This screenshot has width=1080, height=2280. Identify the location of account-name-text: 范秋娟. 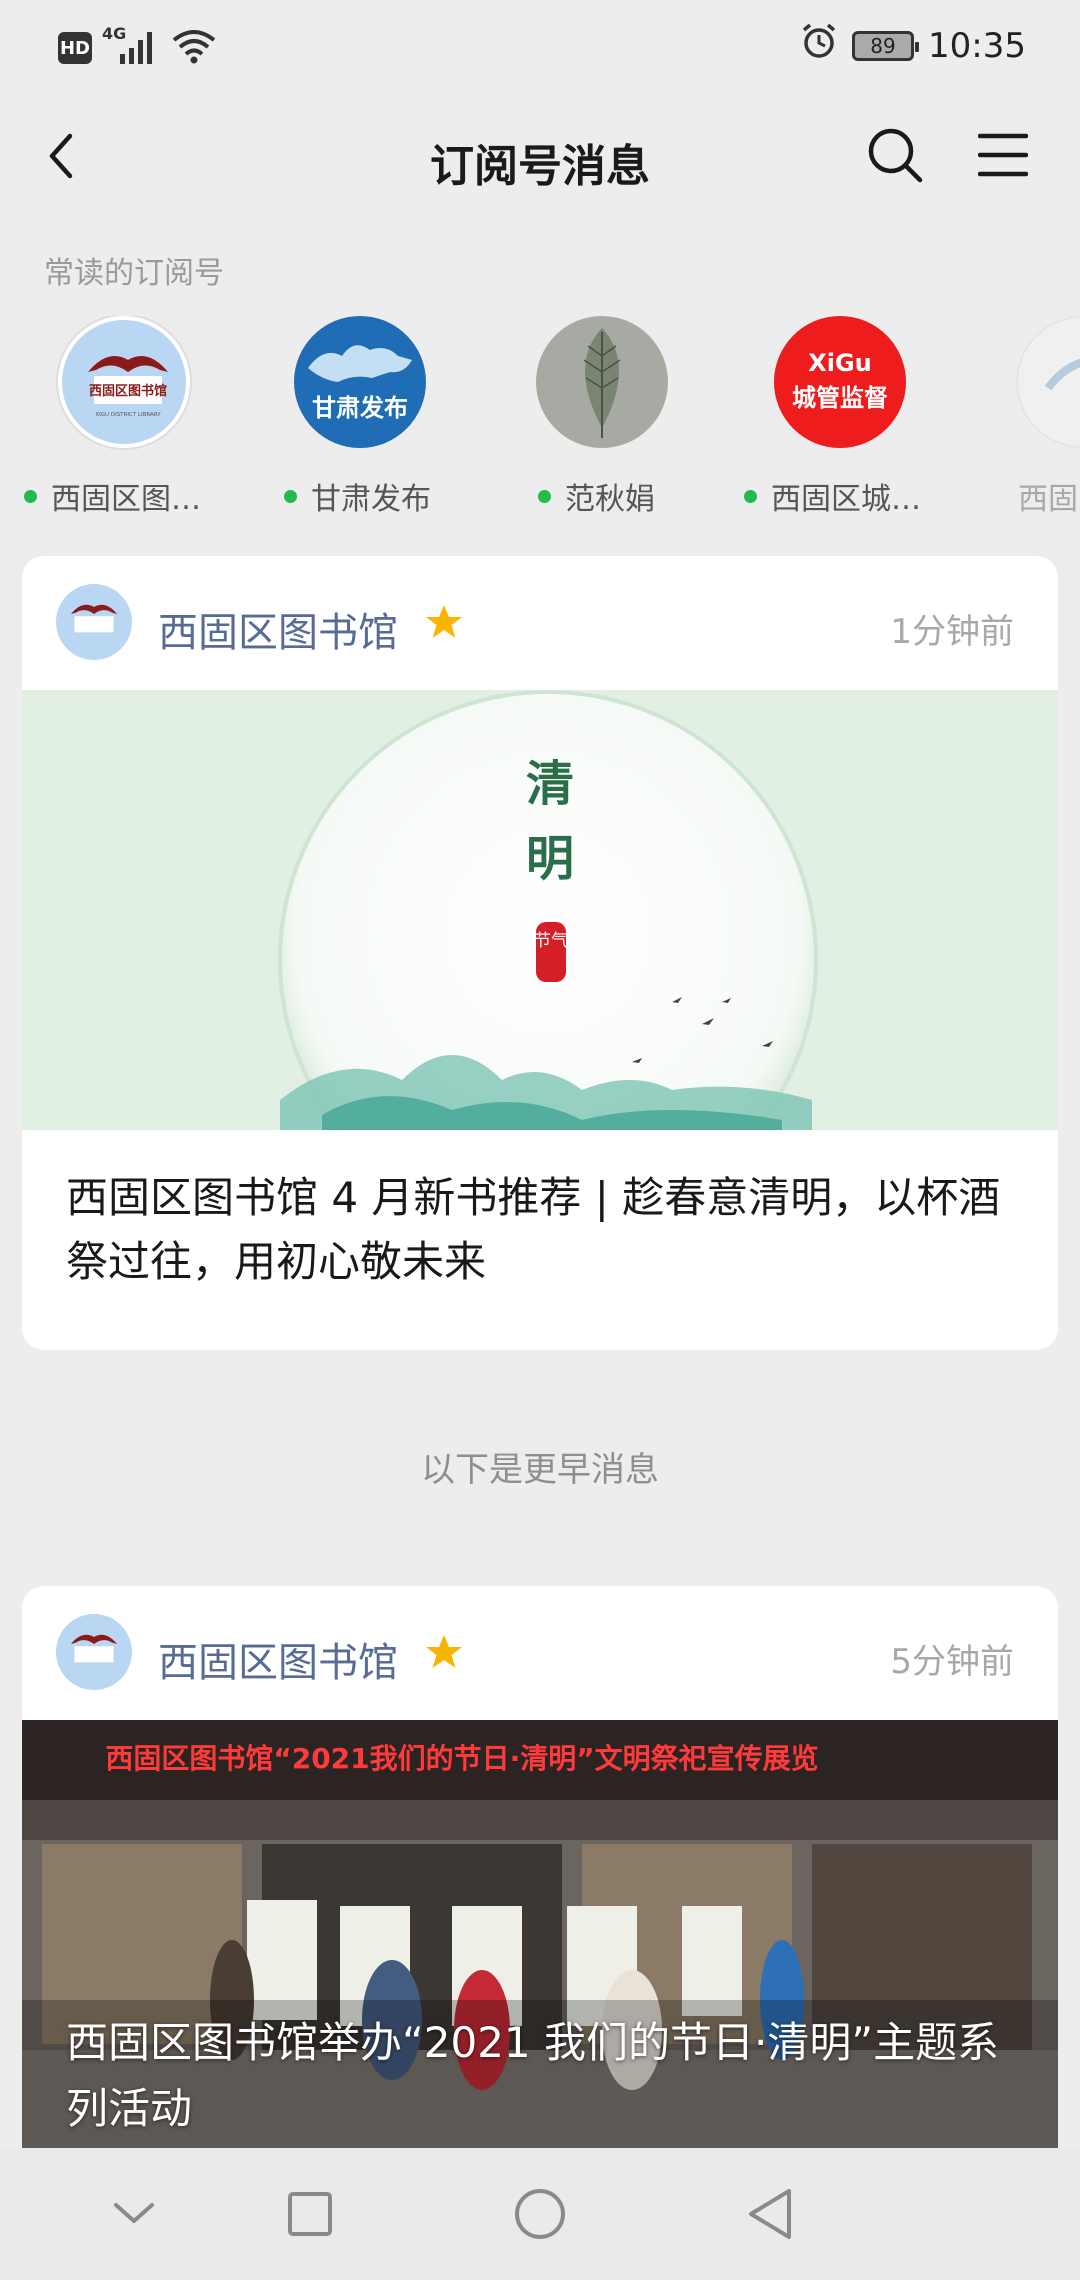
(610, 499).